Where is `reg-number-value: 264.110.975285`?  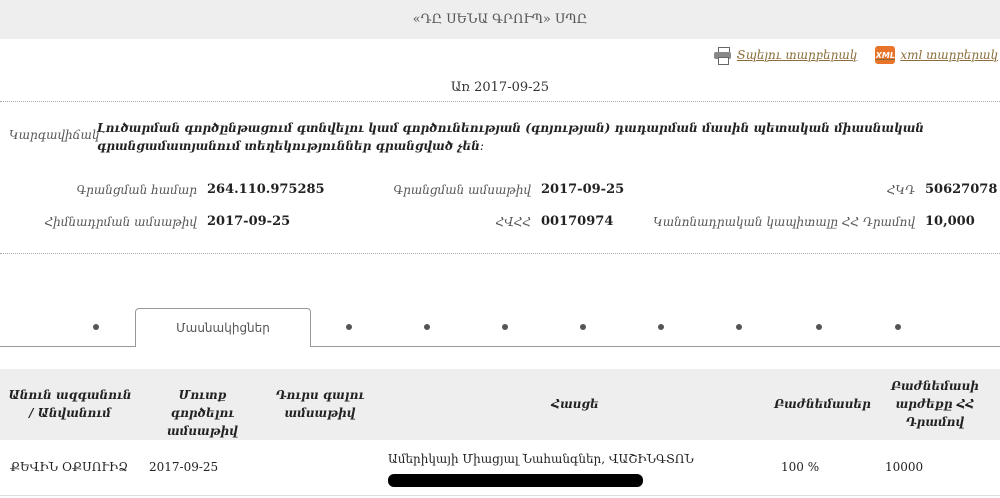
reg-number-value: 264.110.975285 is located at coordinates (266, 189).